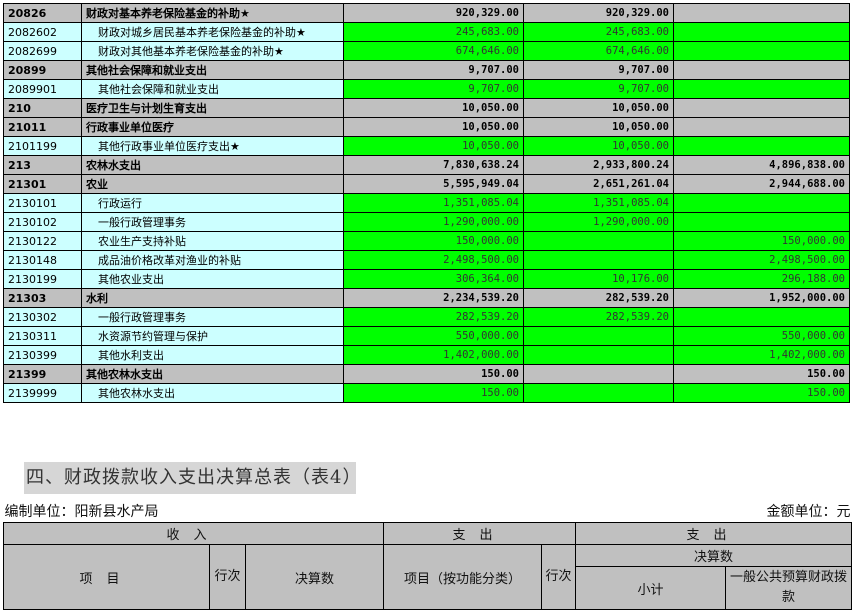  Describe the element at coordinates (192, 478) in the screenshot. I see `section4-title: 四、财政拨款收入支出决算总表（表4）` at that location.